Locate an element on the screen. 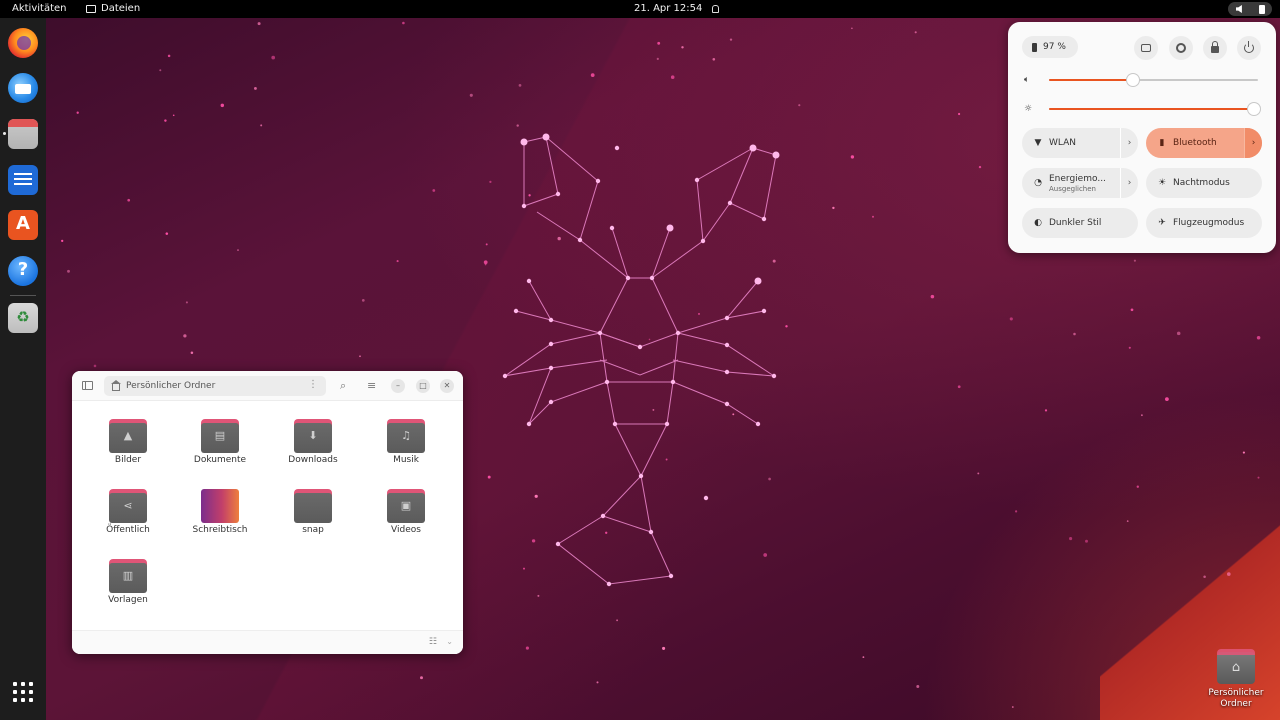 This screenshot has width=1280, height=720. activities-button: Aktivitäten is located at coordinates (39, 9).